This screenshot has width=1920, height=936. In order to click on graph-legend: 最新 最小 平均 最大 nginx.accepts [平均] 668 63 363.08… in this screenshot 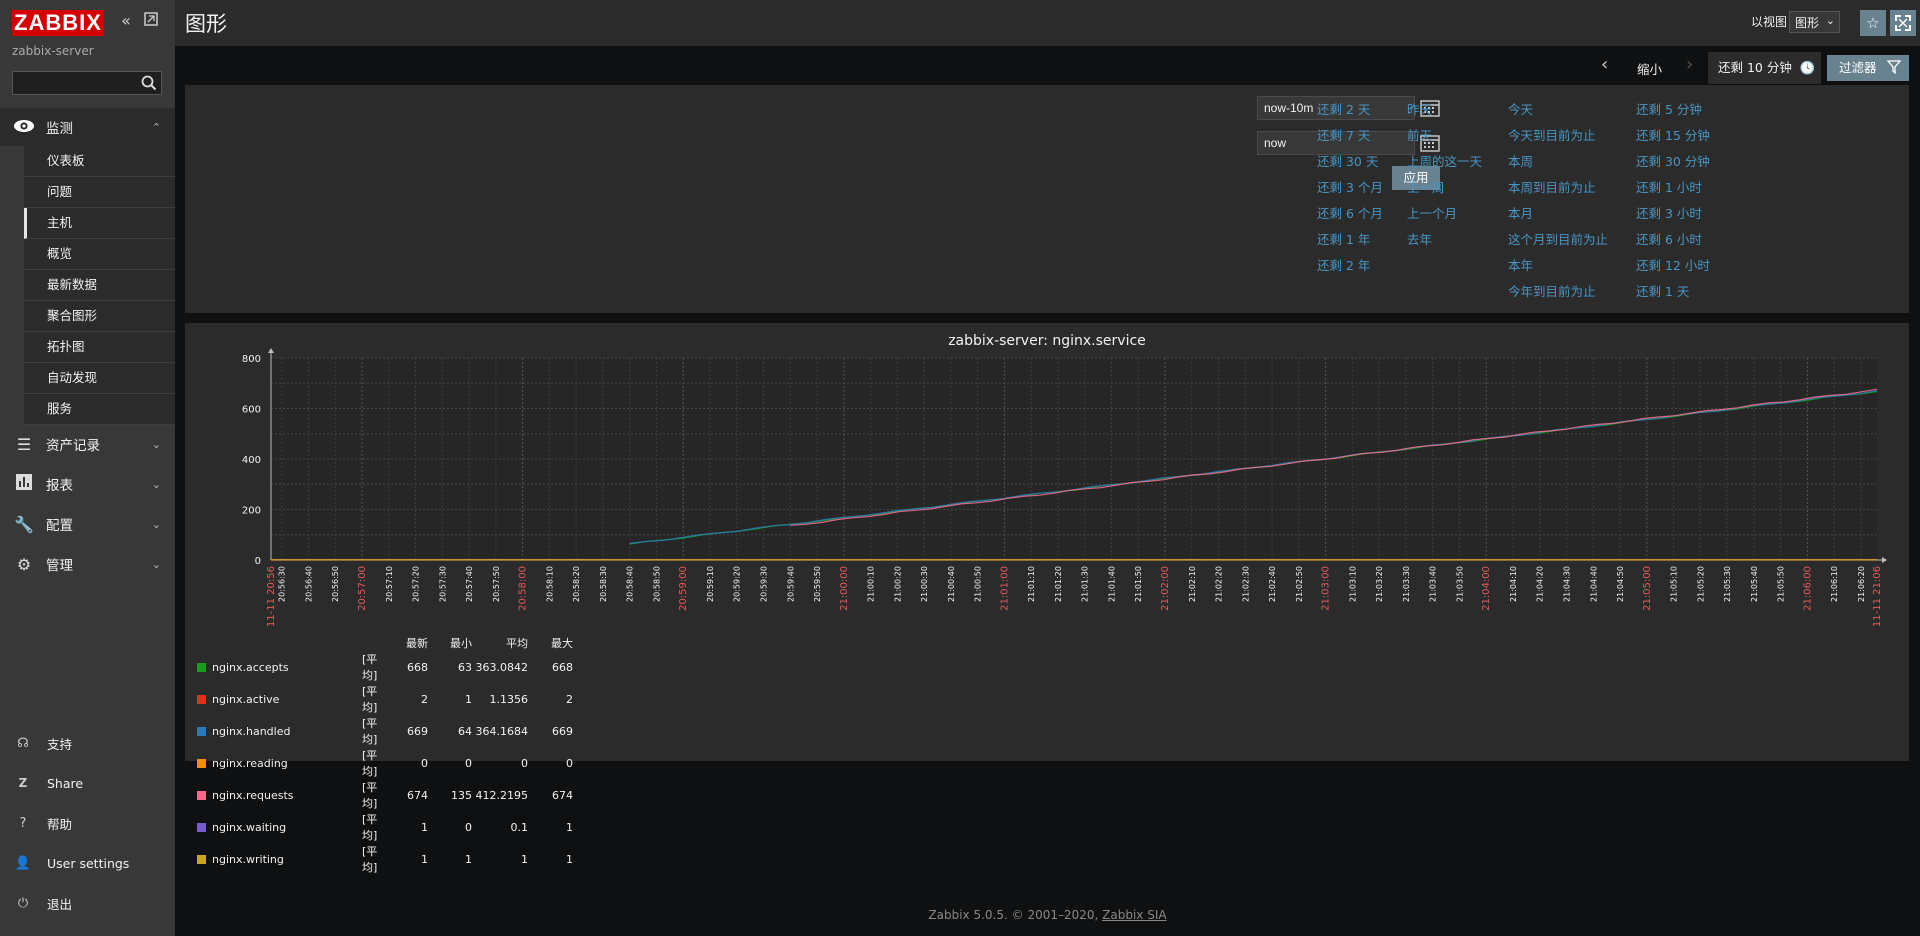, I will do `click(385, 755)`.